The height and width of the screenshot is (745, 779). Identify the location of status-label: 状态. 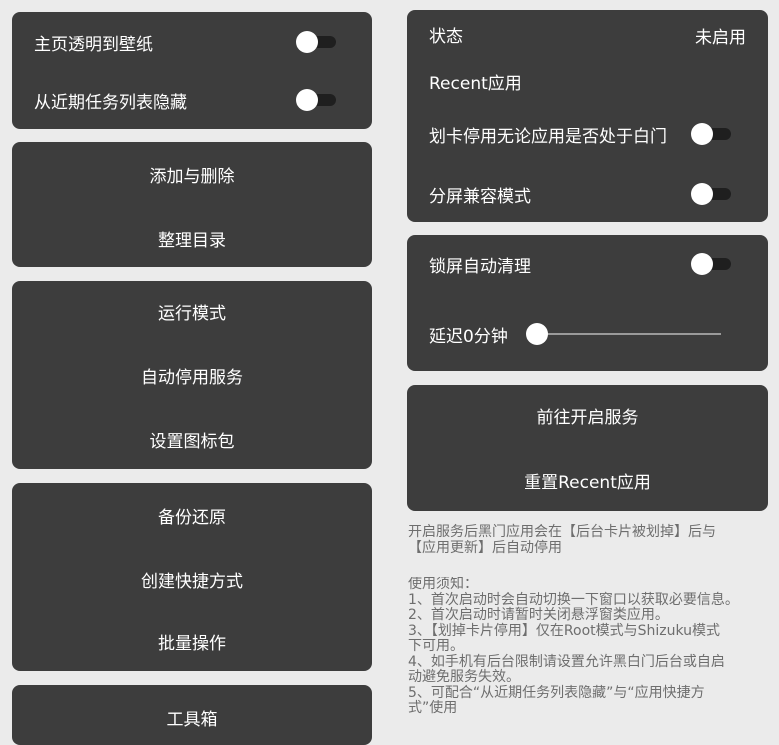
(446, 36).